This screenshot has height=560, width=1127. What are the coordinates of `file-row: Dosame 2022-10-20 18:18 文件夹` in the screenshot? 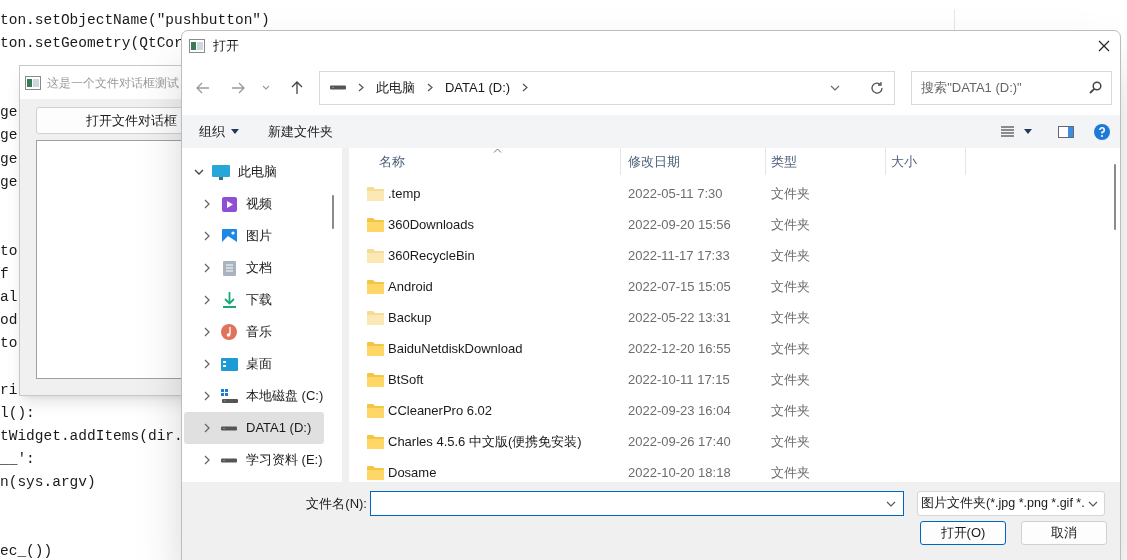 It's located at (729, 469).